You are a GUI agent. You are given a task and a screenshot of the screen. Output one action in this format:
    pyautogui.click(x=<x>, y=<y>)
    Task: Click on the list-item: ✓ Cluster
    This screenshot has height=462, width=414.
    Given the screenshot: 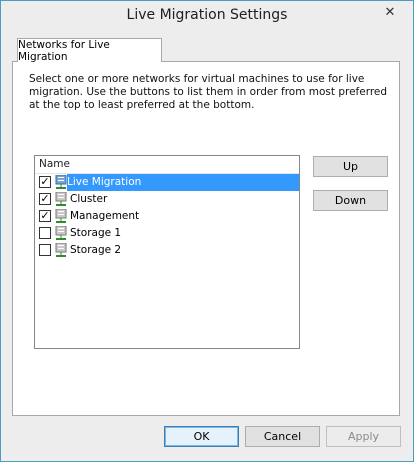 What is the action you would take?
    pyautogui.click(x=167, y=199)
    